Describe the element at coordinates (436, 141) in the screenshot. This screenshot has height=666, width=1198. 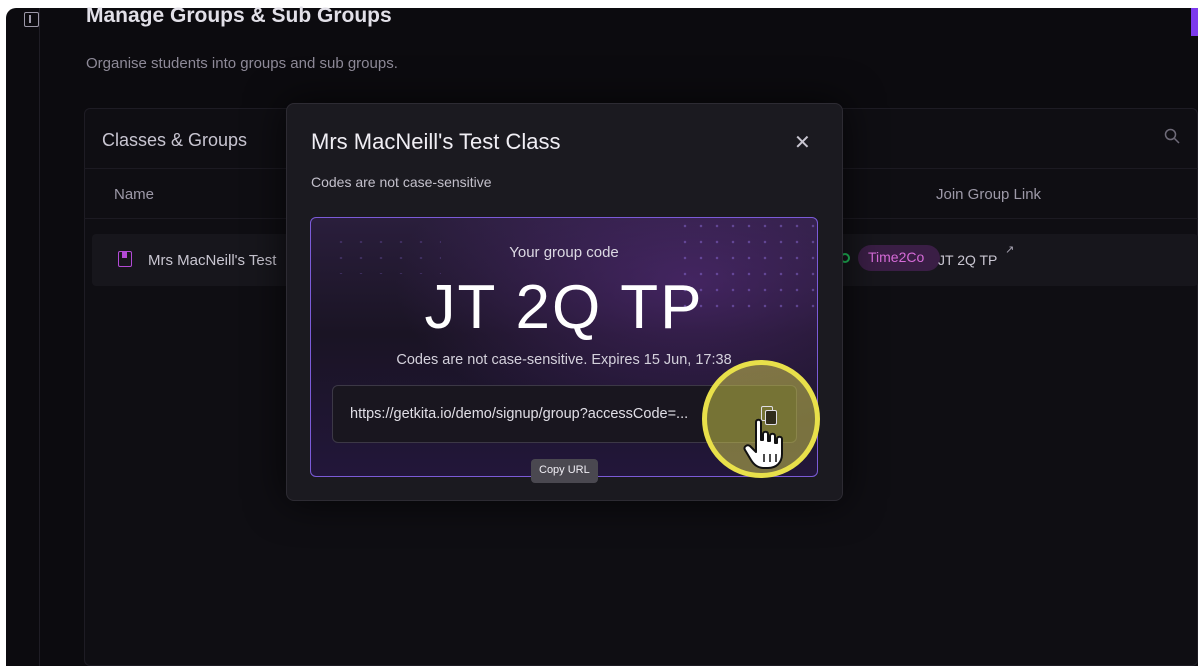
I see `modal-title: Mrs MacNeill's Test Class` at that location.